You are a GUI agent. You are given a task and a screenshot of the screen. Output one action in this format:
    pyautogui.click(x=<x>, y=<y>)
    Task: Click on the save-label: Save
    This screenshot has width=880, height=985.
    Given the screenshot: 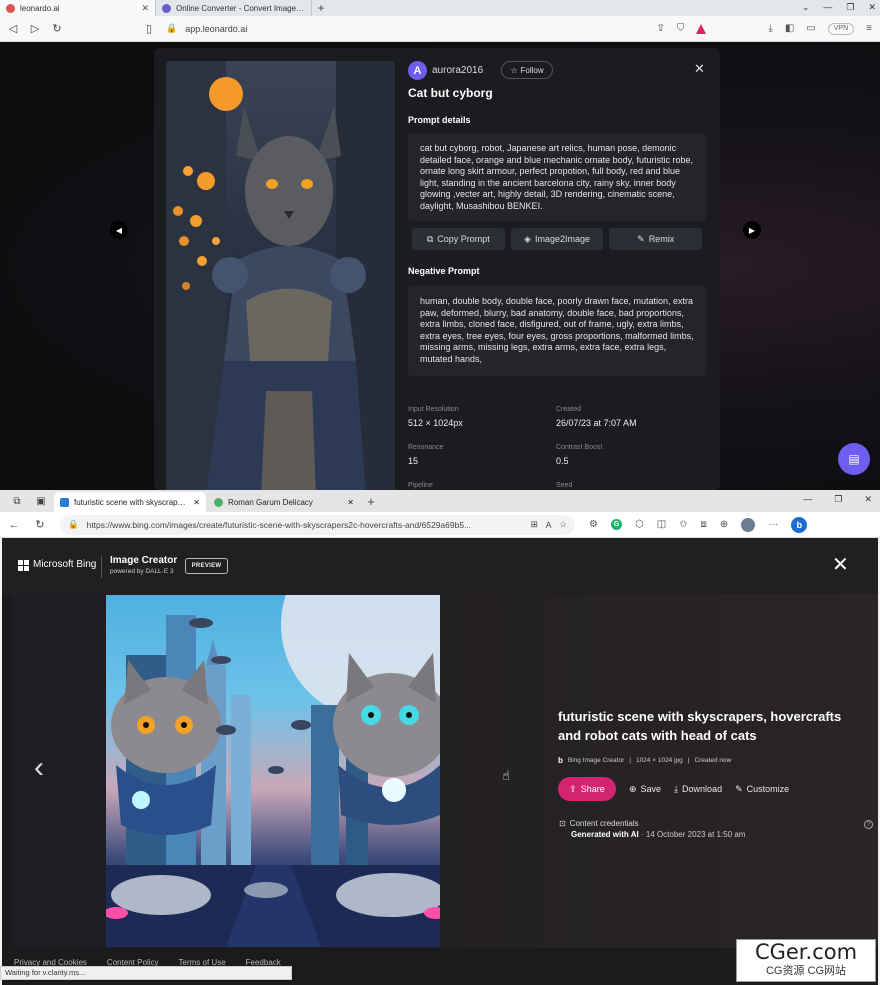 What is the action you would take?
    pyautogui.click(x=651, y=789)
    